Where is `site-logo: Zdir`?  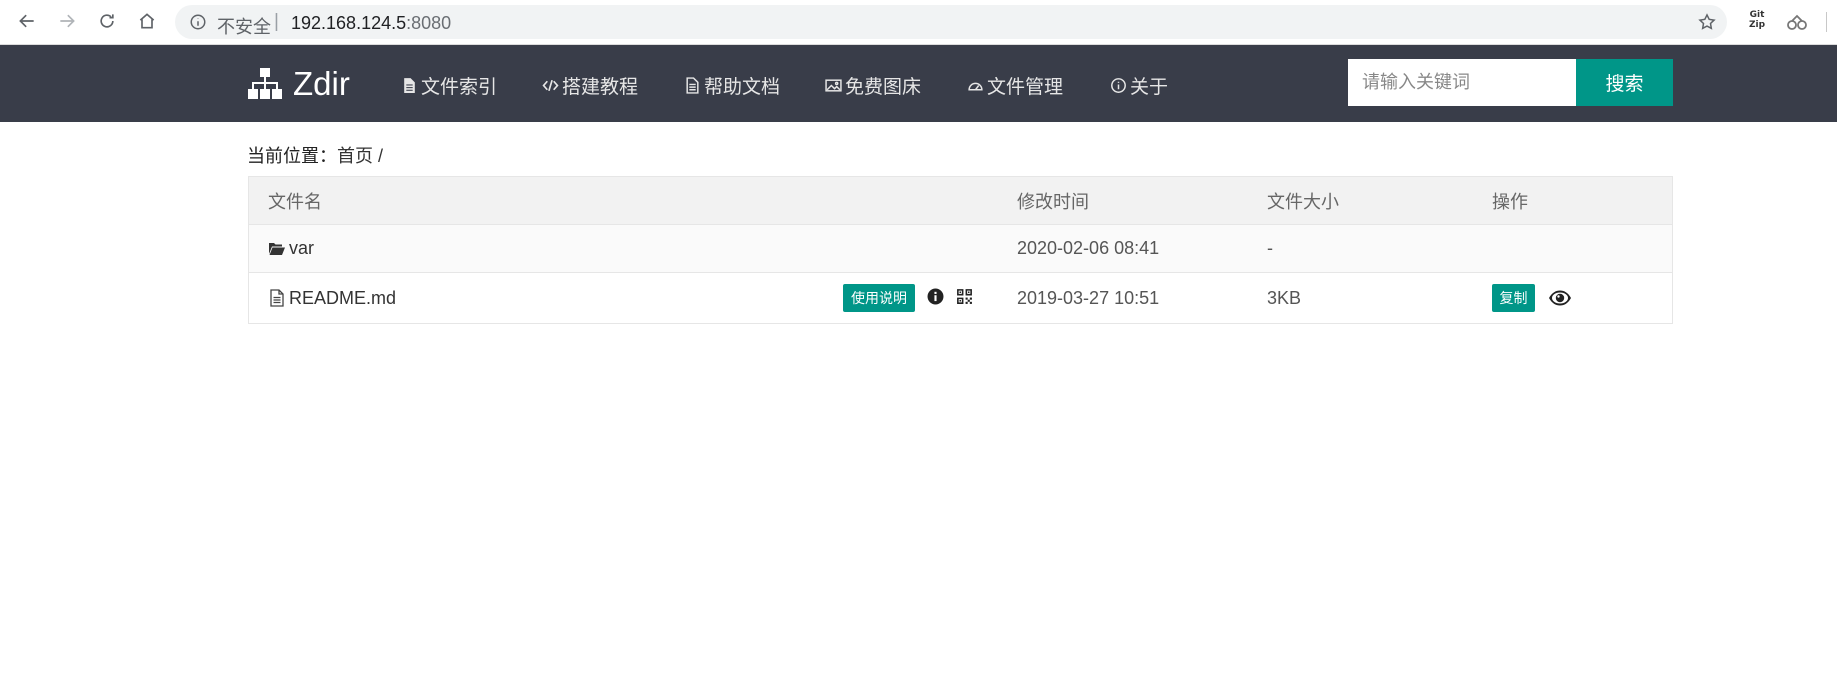
site-logo: Zdir is located at coordinates (298, 84).